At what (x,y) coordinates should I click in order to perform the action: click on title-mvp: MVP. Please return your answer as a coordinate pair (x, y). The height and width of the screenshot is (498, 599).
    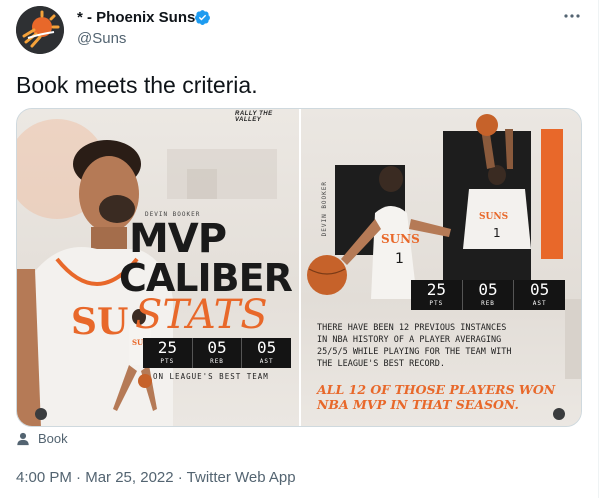
    Looking at the image, I should click on (178, 239).